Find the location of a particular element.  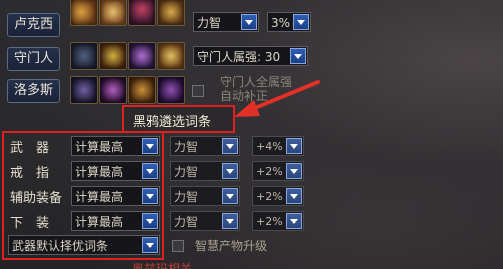

support-stat-select: 力智 is located at coordinates (205, 196).